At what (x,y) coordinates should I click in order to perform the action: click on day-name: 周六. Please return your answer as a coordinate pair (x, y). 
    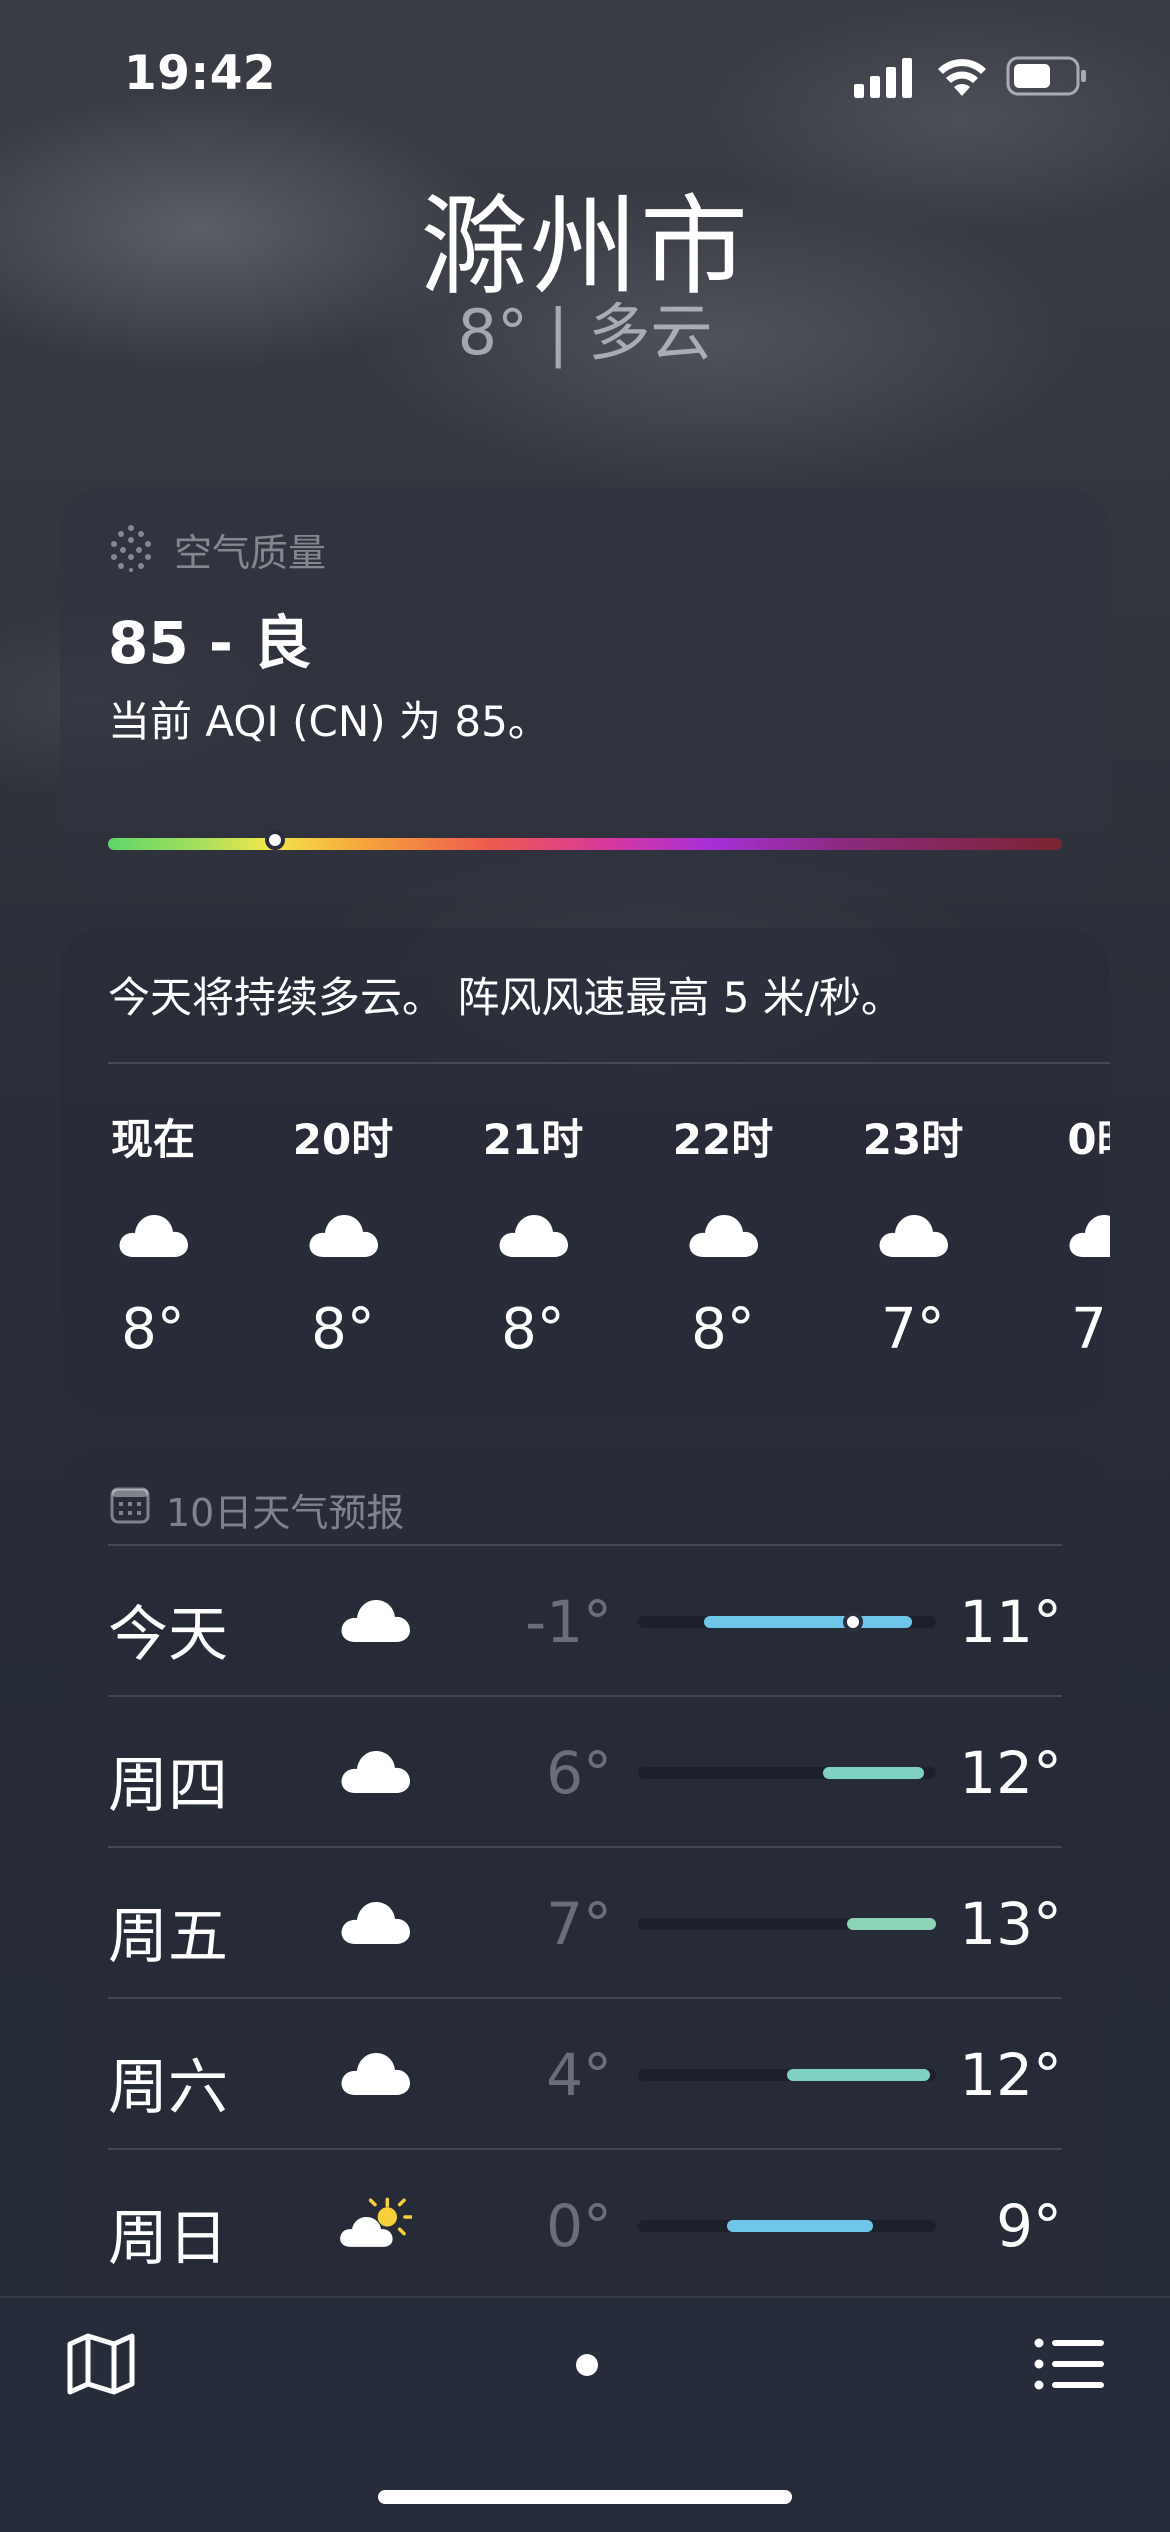
    Looking at the image, I should click on (168, 2088).